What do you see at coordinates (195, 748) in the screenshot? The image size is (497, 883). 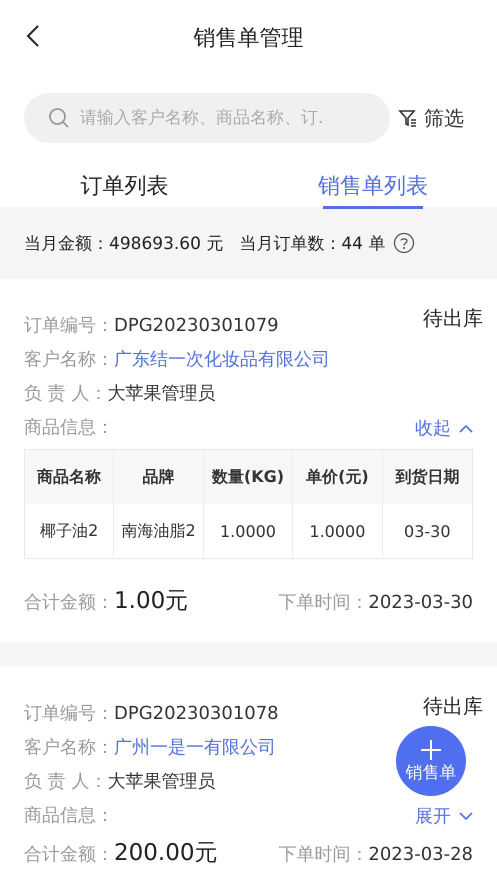 I see `customer-link: 广州一是一有限公司` at bounding box center [195, 748].